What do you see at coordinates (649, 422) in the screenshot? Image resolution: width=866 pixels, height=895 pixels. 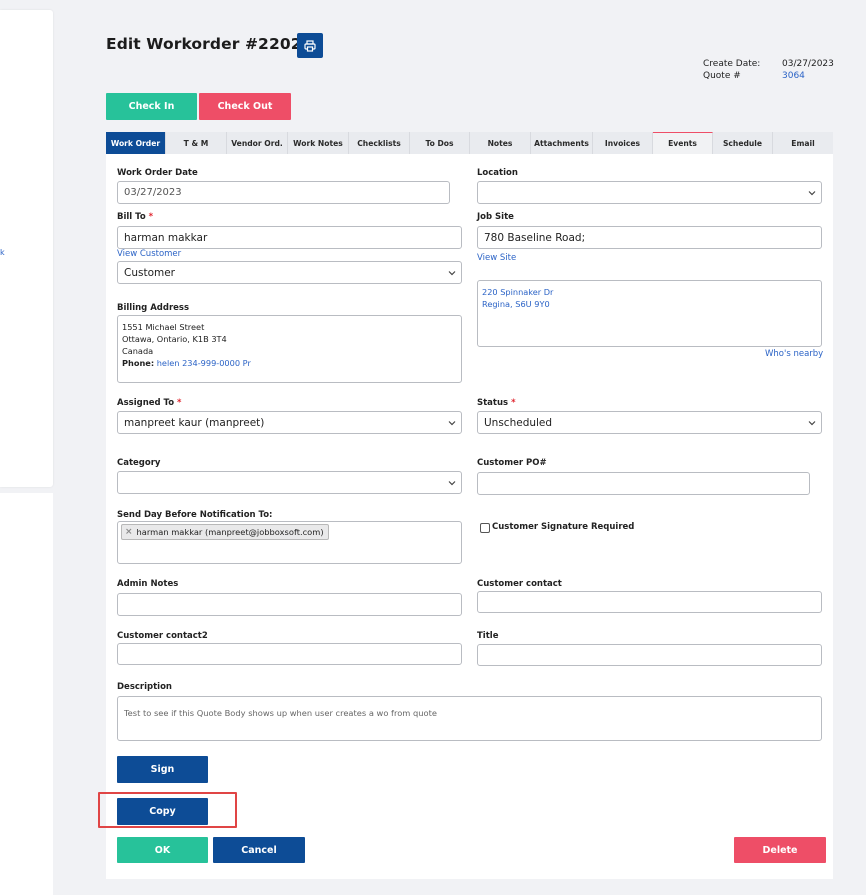 I see `status-select: Unscheduled` at bounding box center [649, 422].